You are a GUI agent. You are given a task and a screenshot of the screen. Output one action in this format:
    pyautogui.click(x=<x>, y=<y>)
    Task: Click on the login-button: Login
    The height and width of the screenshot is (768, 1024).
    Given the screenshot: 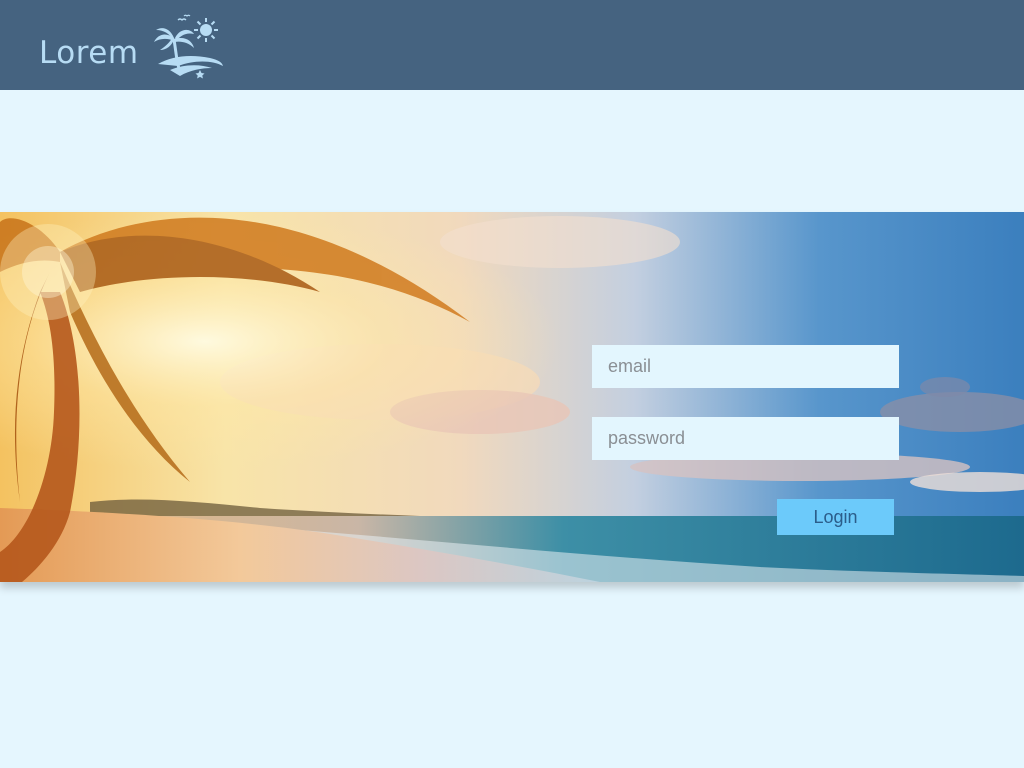 What is the action you would take?
    pyautogui.click(x=835, y=517)
    